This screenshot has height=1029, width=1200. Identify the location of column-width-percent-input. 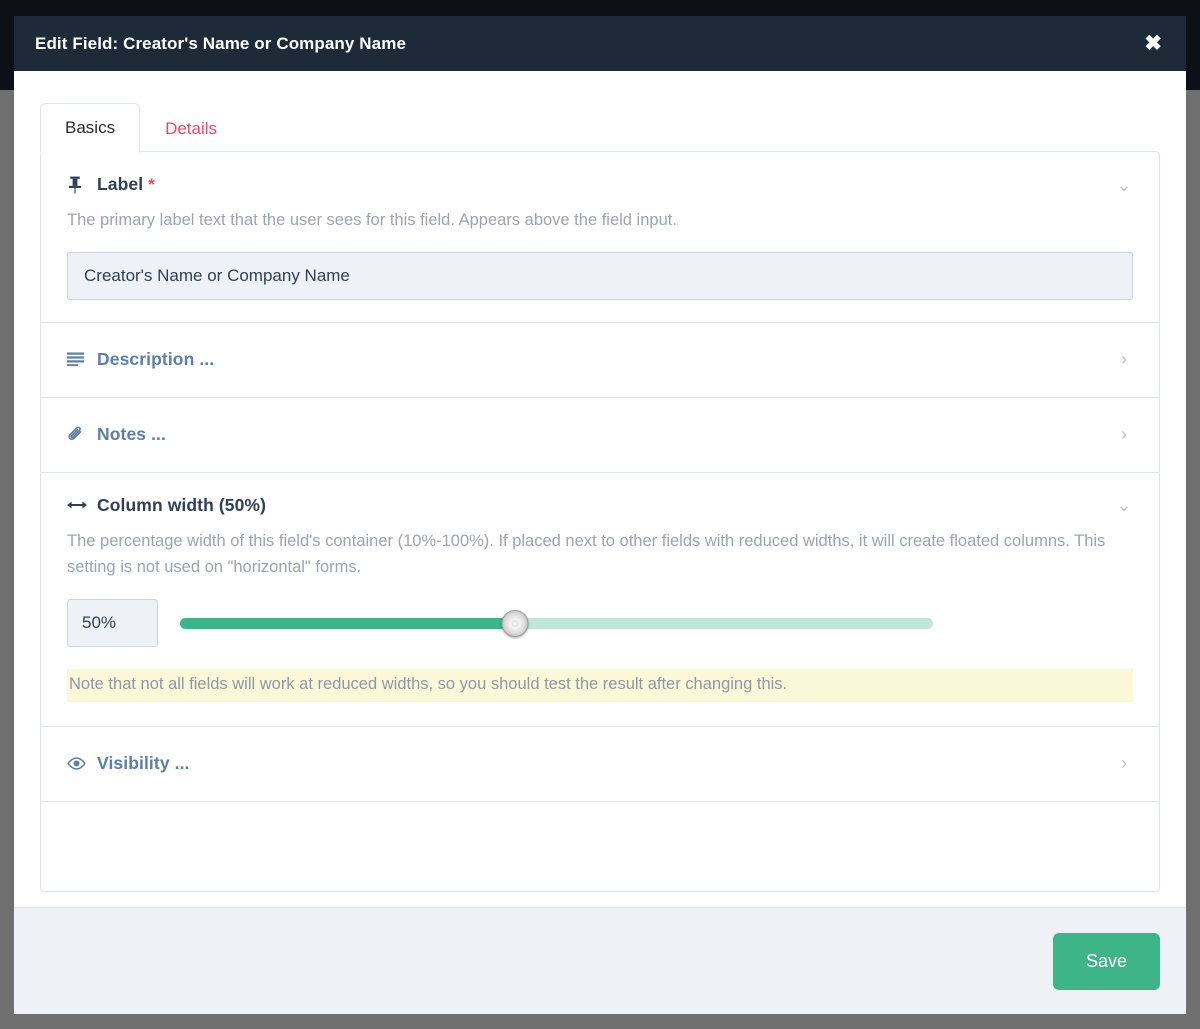
(112, 623).